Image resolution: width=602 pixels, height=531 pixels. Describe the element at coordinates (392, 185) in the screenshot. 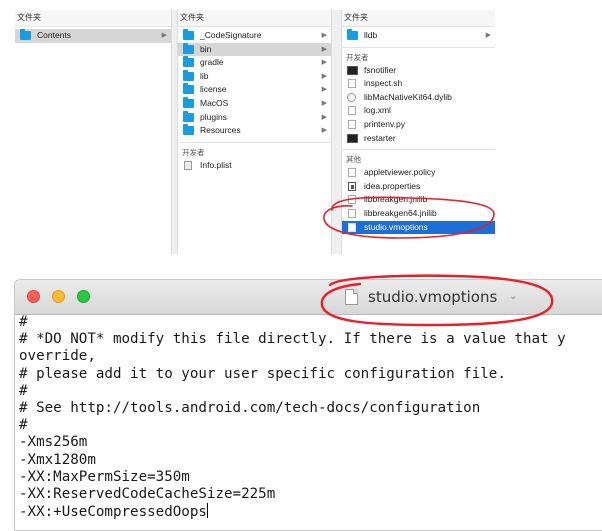

I see `file-label: idea.properties` at that location.